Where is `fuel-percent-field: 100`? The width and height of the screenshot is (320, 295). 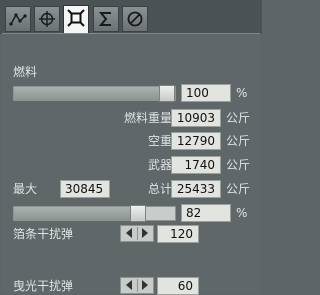 fuel-percent-field: 100 is located at coordinates (206, 93).